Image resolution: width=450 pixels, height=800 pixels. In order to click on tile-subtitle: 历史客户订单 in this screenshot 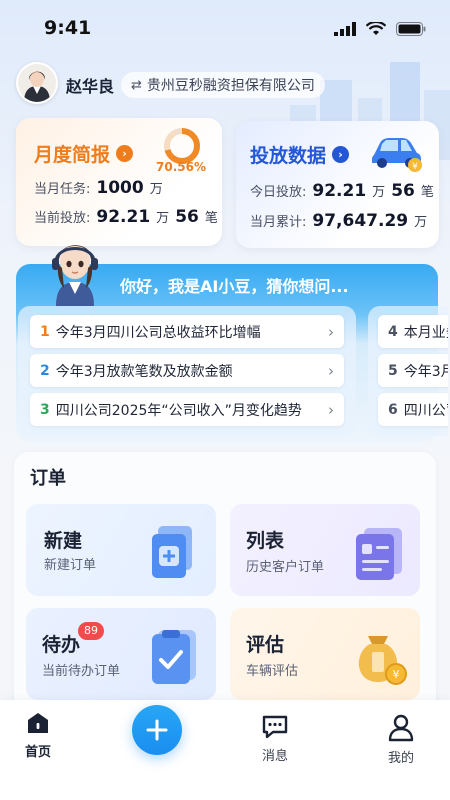, I will do `click(285, 567)`.